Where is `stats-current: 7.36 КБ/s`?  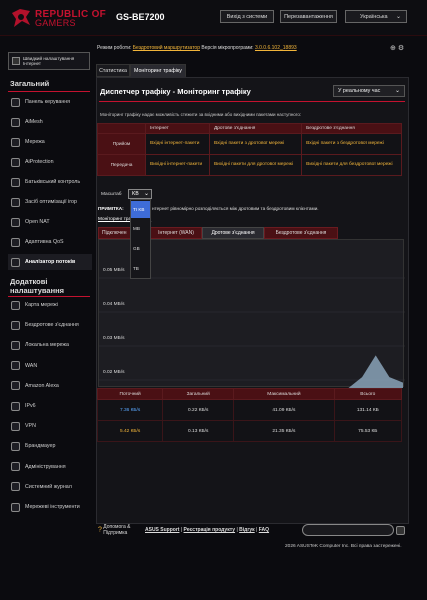 stats-current: 7.36 КБ/s is located at coordinates (130, 410).